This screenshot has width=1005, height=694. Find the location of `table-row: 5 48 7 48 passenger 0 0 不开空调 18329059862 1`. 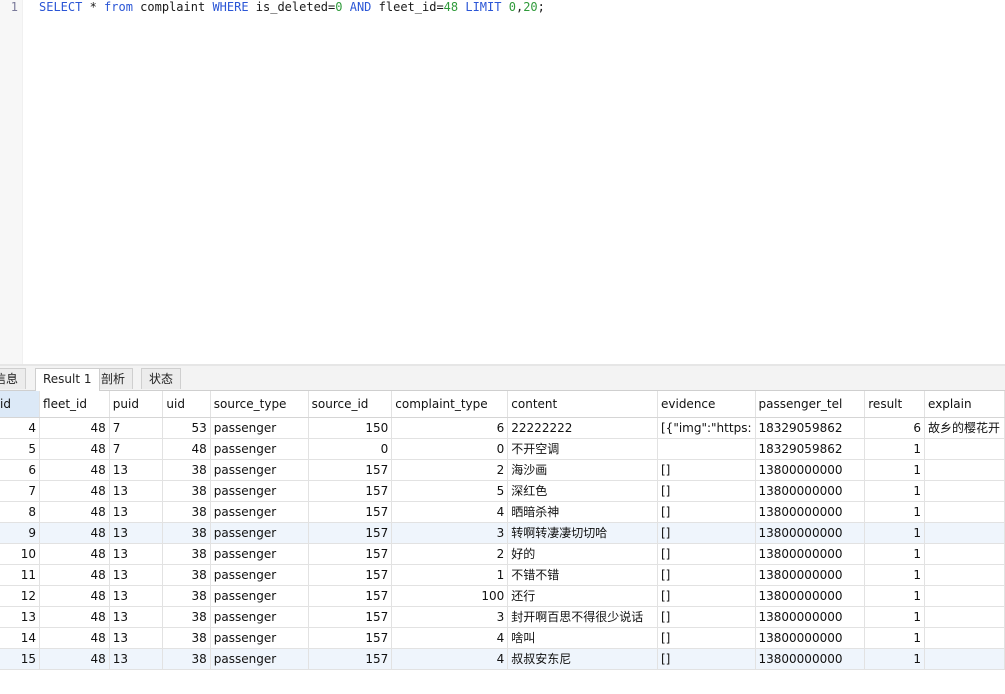

table-row: 5 48 7 48 passenger 0 0 不开空调 18329059862 1 is located at coordinates (502, 449).